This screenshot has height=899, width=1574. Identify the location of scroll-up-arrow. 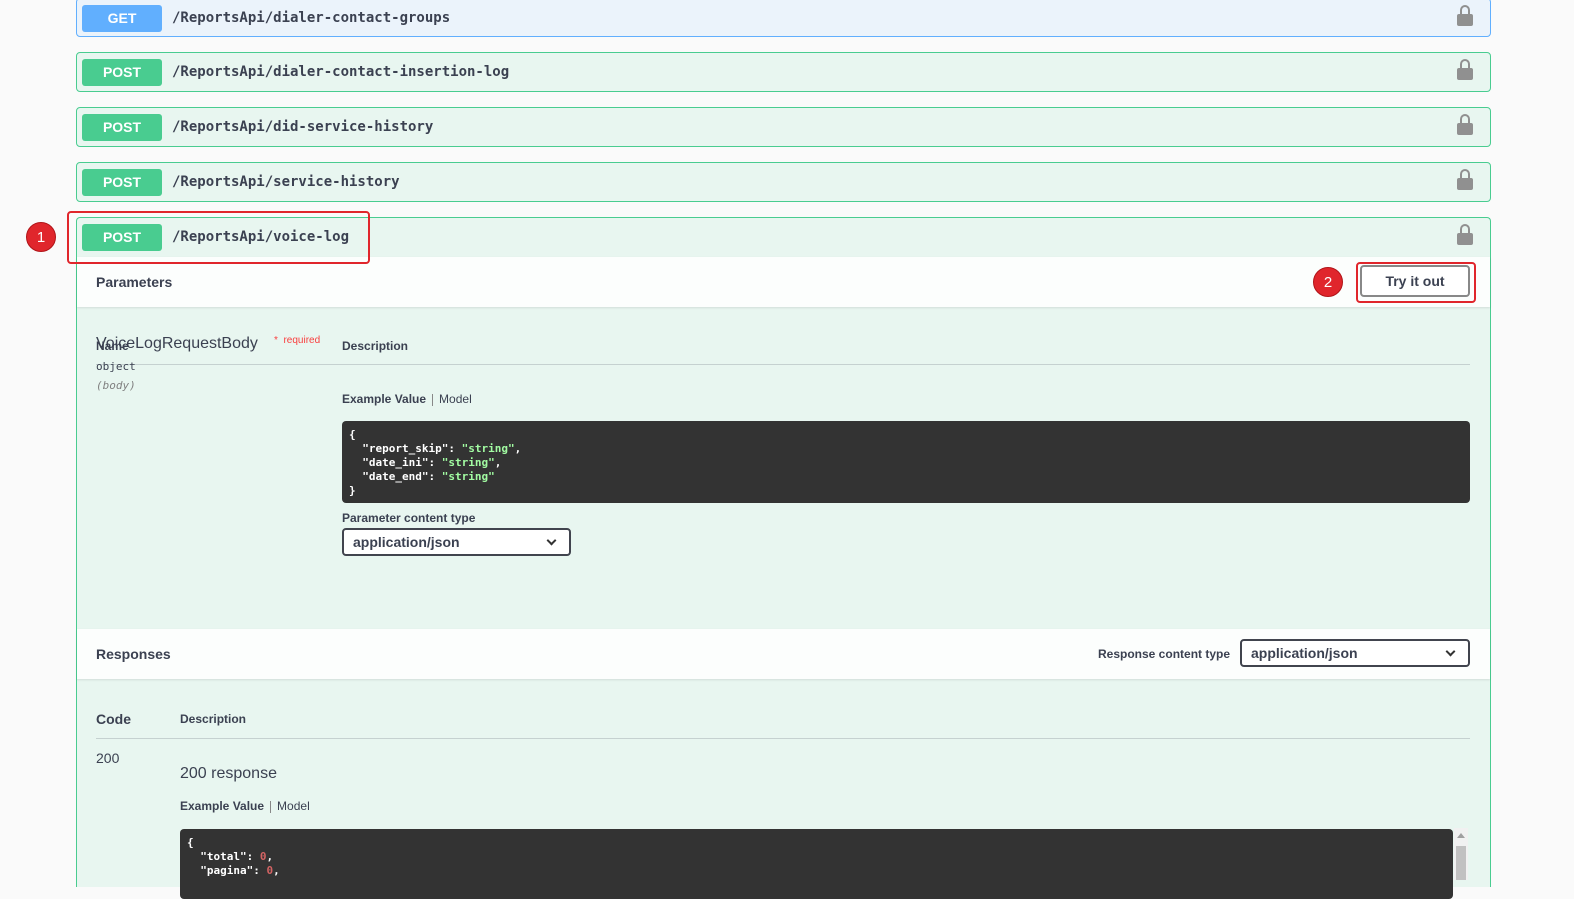
(1461, 835).